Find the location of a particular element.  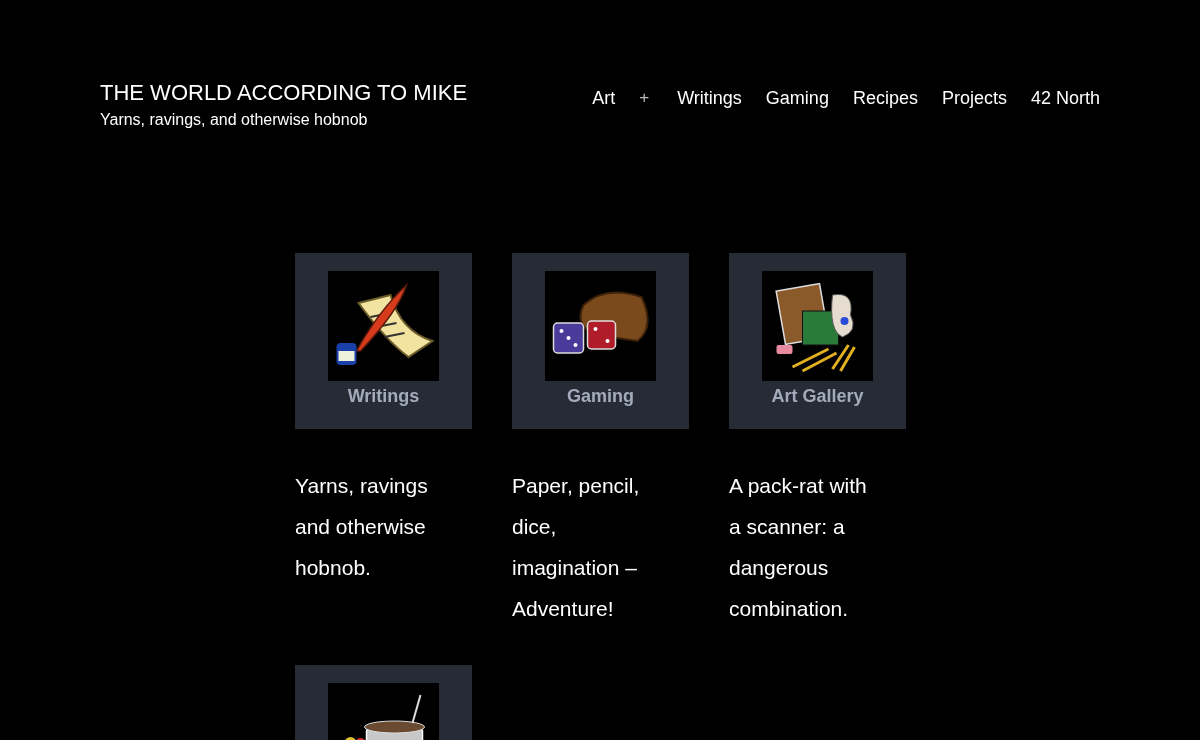

category-card: Gaming is located at coordinates (600, 341).